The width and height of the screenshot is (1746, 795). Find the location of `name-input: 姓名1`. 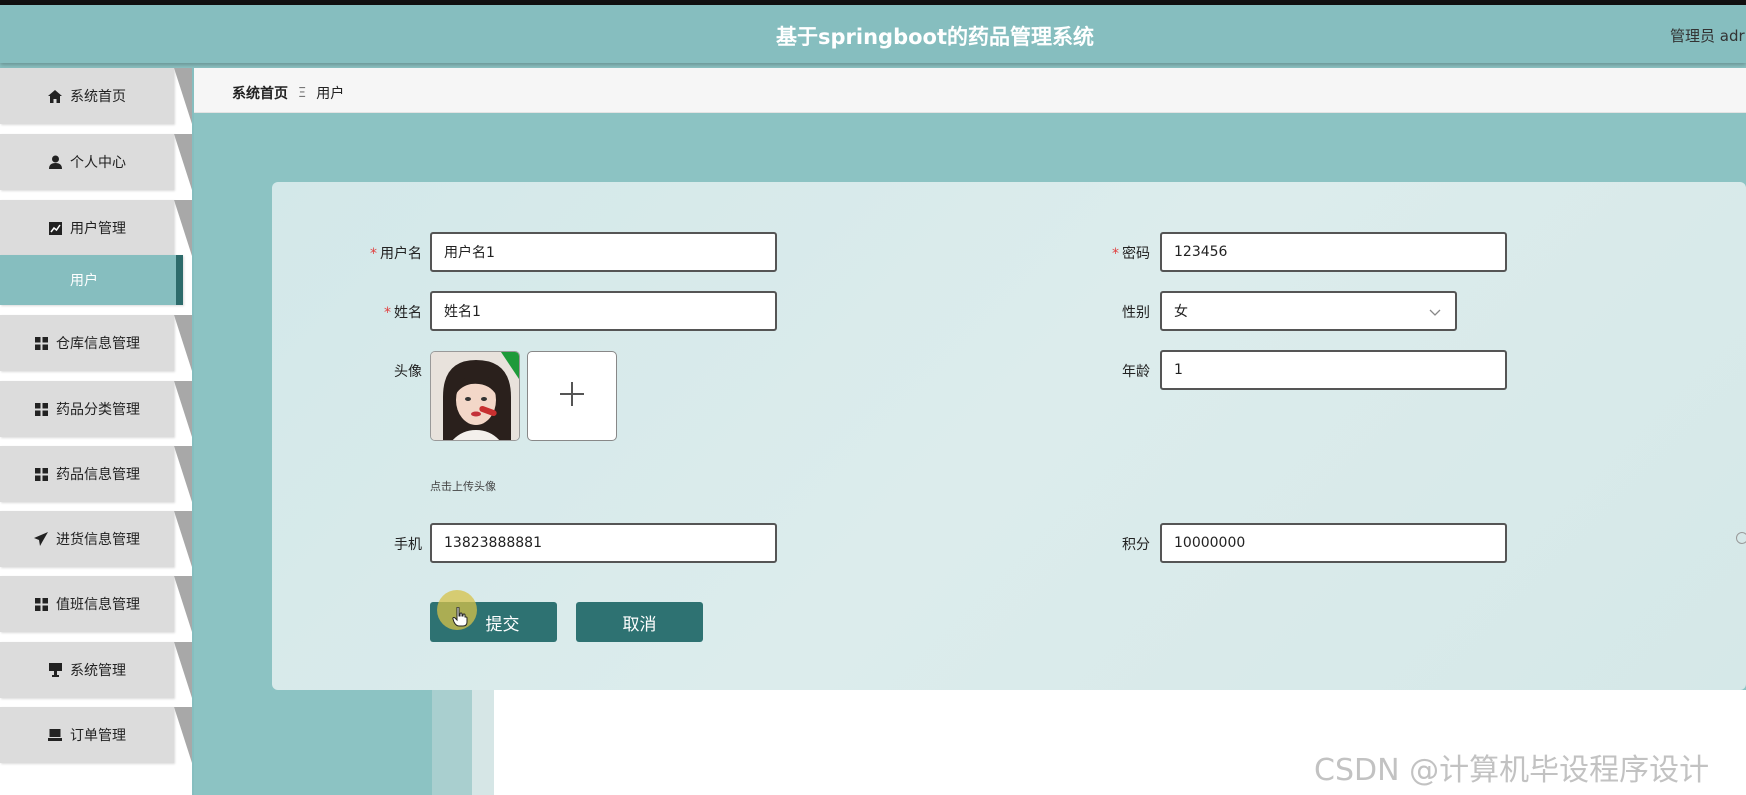

name-input: 姓名1 is located at coordinates (603, 311).